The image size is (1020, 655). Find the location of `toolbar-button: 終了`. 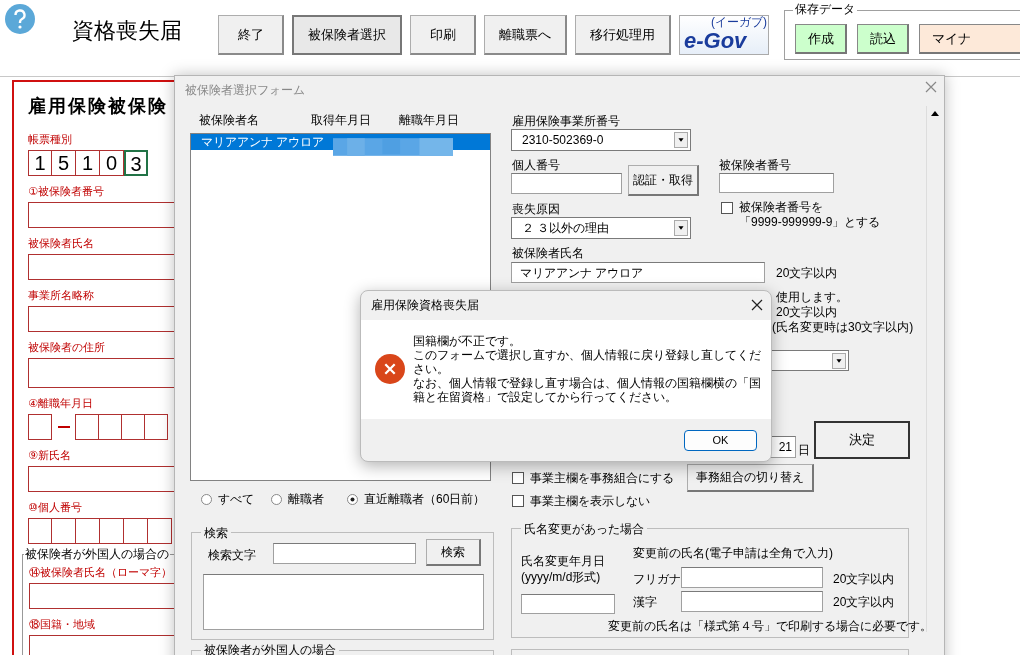

toolbar-button: 終了 is located at coordinates (251, 35).